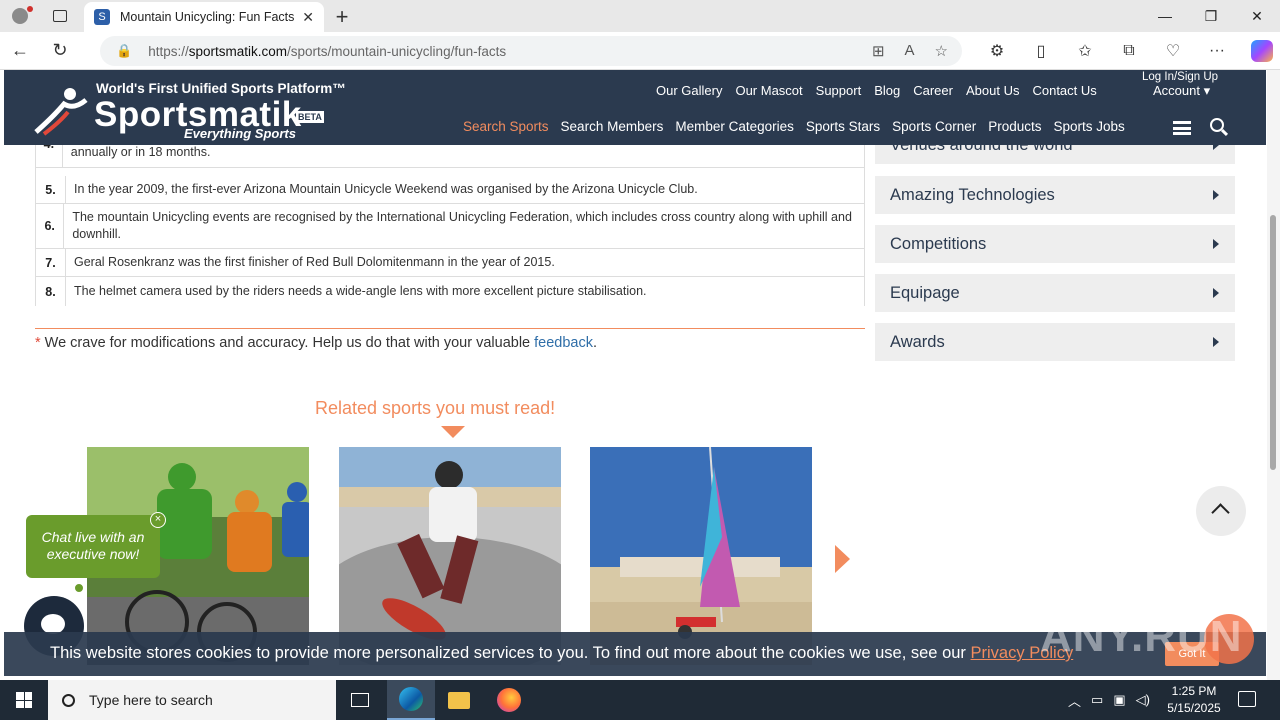  What do you see at coordinates (506, 126) in the screenshot?
I see `nav-search-sports: Search Sports` at bounding box center [506, 126].